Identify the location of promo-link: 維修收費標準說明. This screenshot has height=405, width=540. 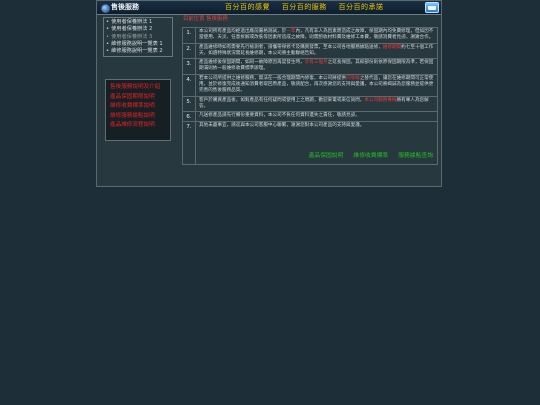
(138, 107).